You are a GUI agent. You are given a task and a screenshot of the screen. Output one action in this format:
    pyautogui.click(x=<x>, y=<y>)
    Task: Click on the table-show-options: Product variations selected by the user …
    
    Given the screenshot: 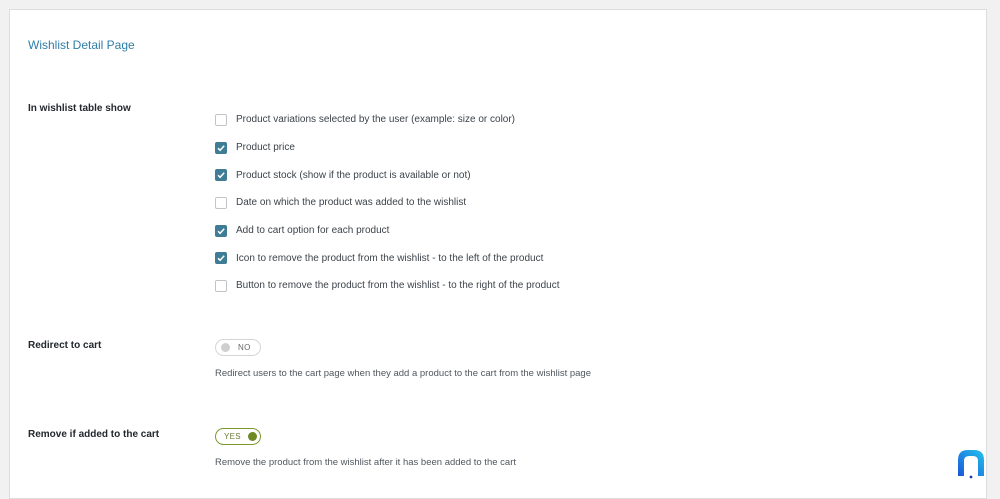 What is the action you would take?
    pyautogui.click(x=387, y=203)
    